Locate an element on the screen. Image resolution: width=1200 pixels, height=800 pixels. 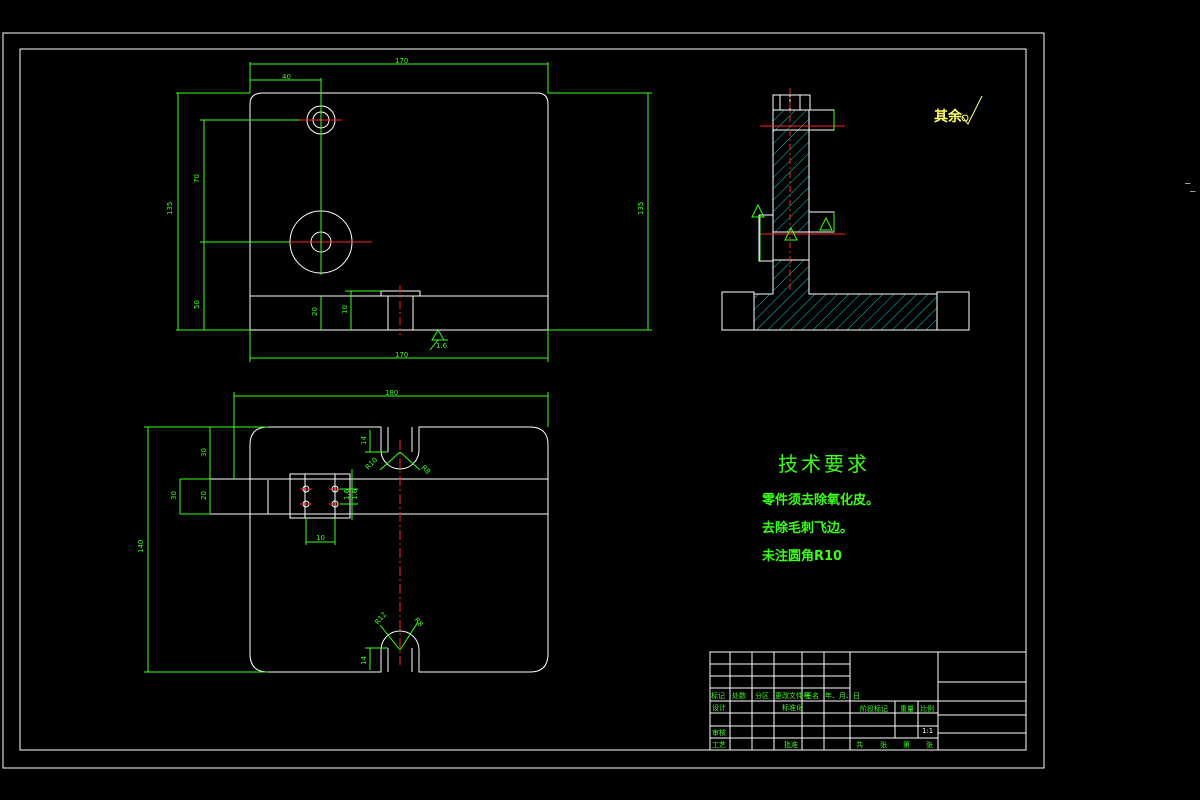
tb-mark: 标记 is located at coordinates (718, 696).